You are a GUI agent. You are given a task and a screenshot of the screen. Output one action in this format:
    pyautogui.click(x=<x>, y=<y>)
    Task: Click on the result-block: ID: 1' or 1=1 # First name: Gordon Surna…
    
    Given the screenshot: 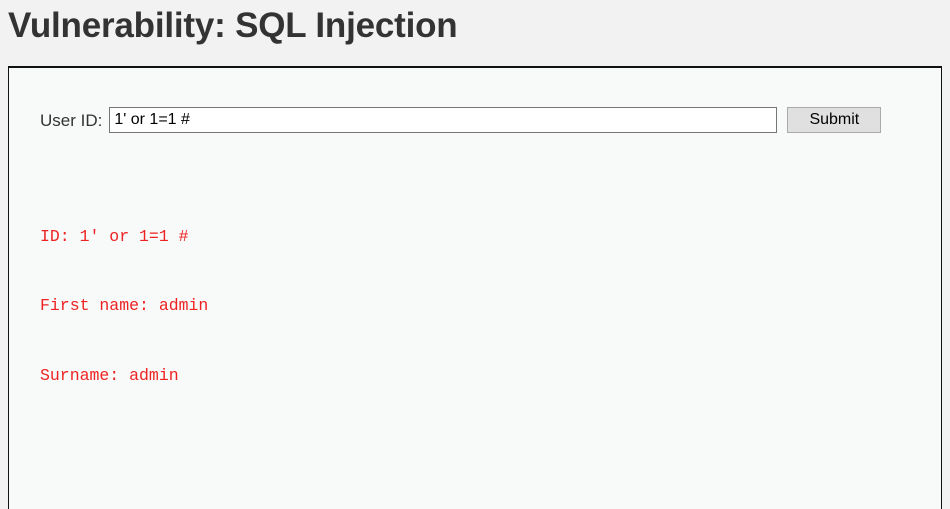 What is the action you would take?
    pyautogui.click(x=480, y=506)
    